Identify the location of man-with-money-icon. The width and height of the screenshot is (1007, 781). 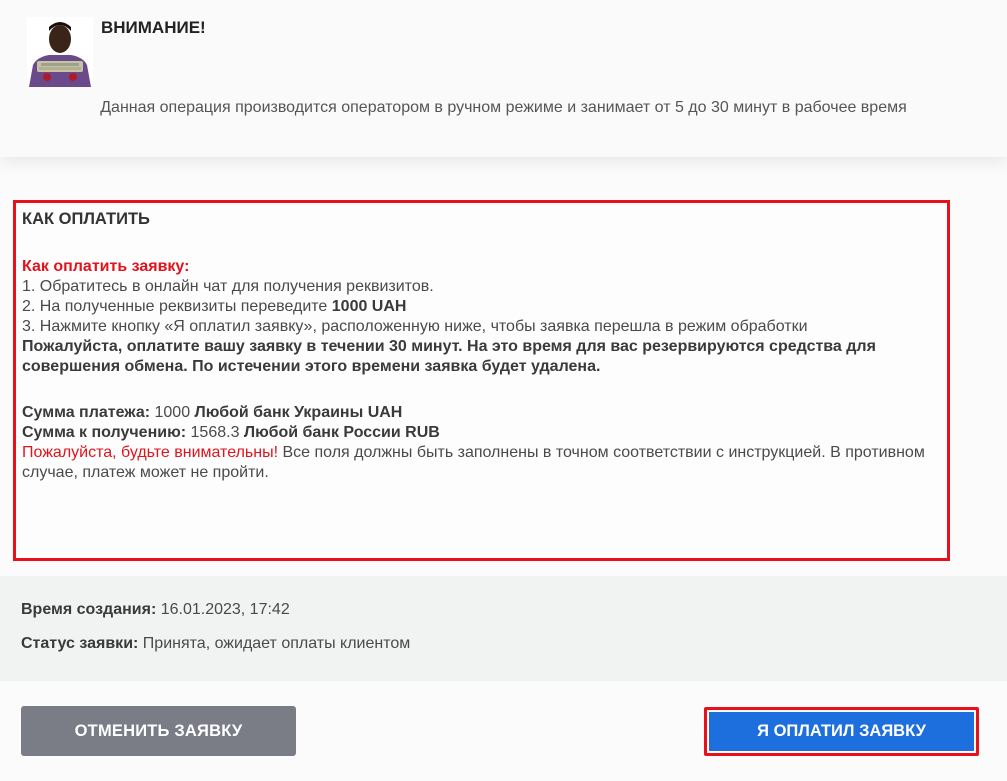
(60, 52).